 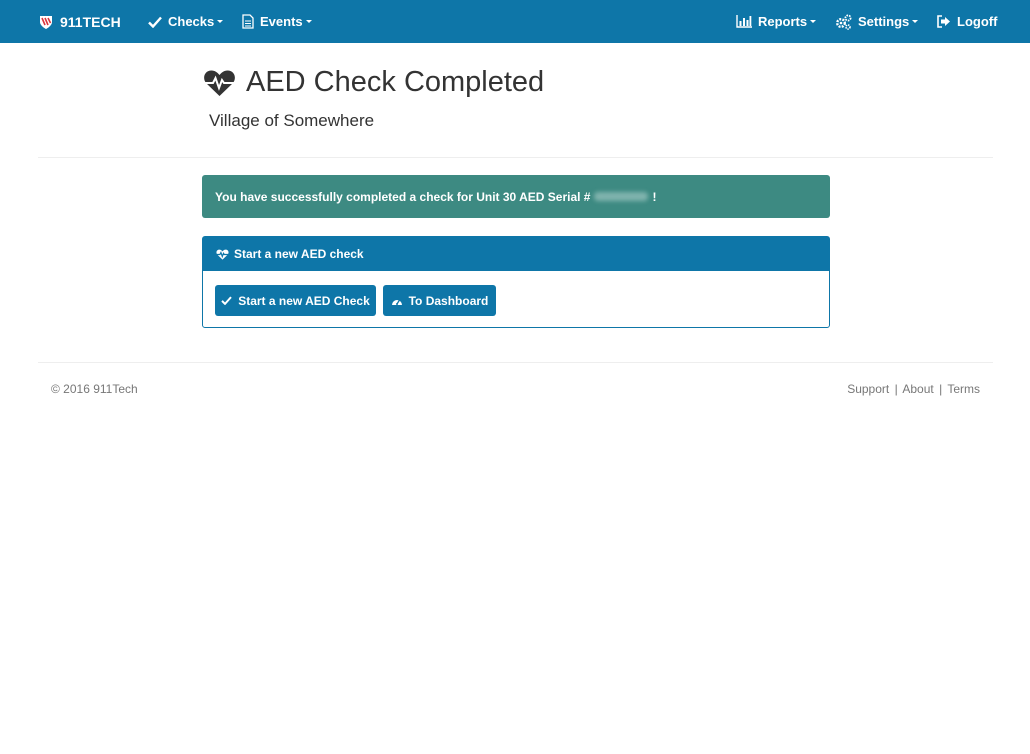 I want to click on page-title-text: AED Check Completed, so click(x=395, y=82).